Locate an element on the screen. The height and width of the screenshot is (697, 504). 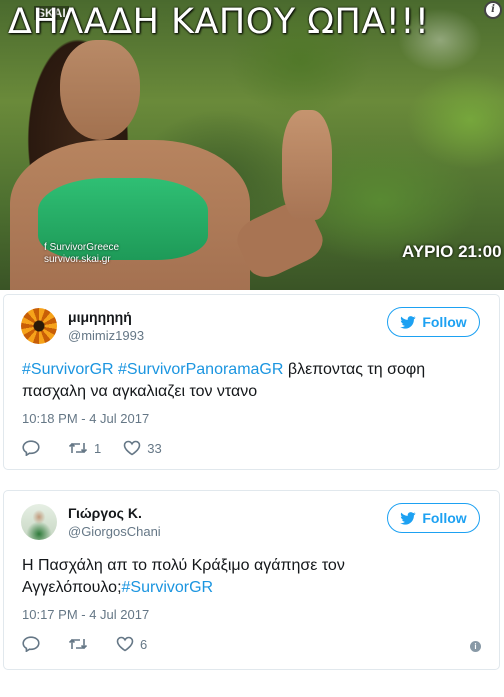
retweet-button: 1 is located at coordinates (84, 448).